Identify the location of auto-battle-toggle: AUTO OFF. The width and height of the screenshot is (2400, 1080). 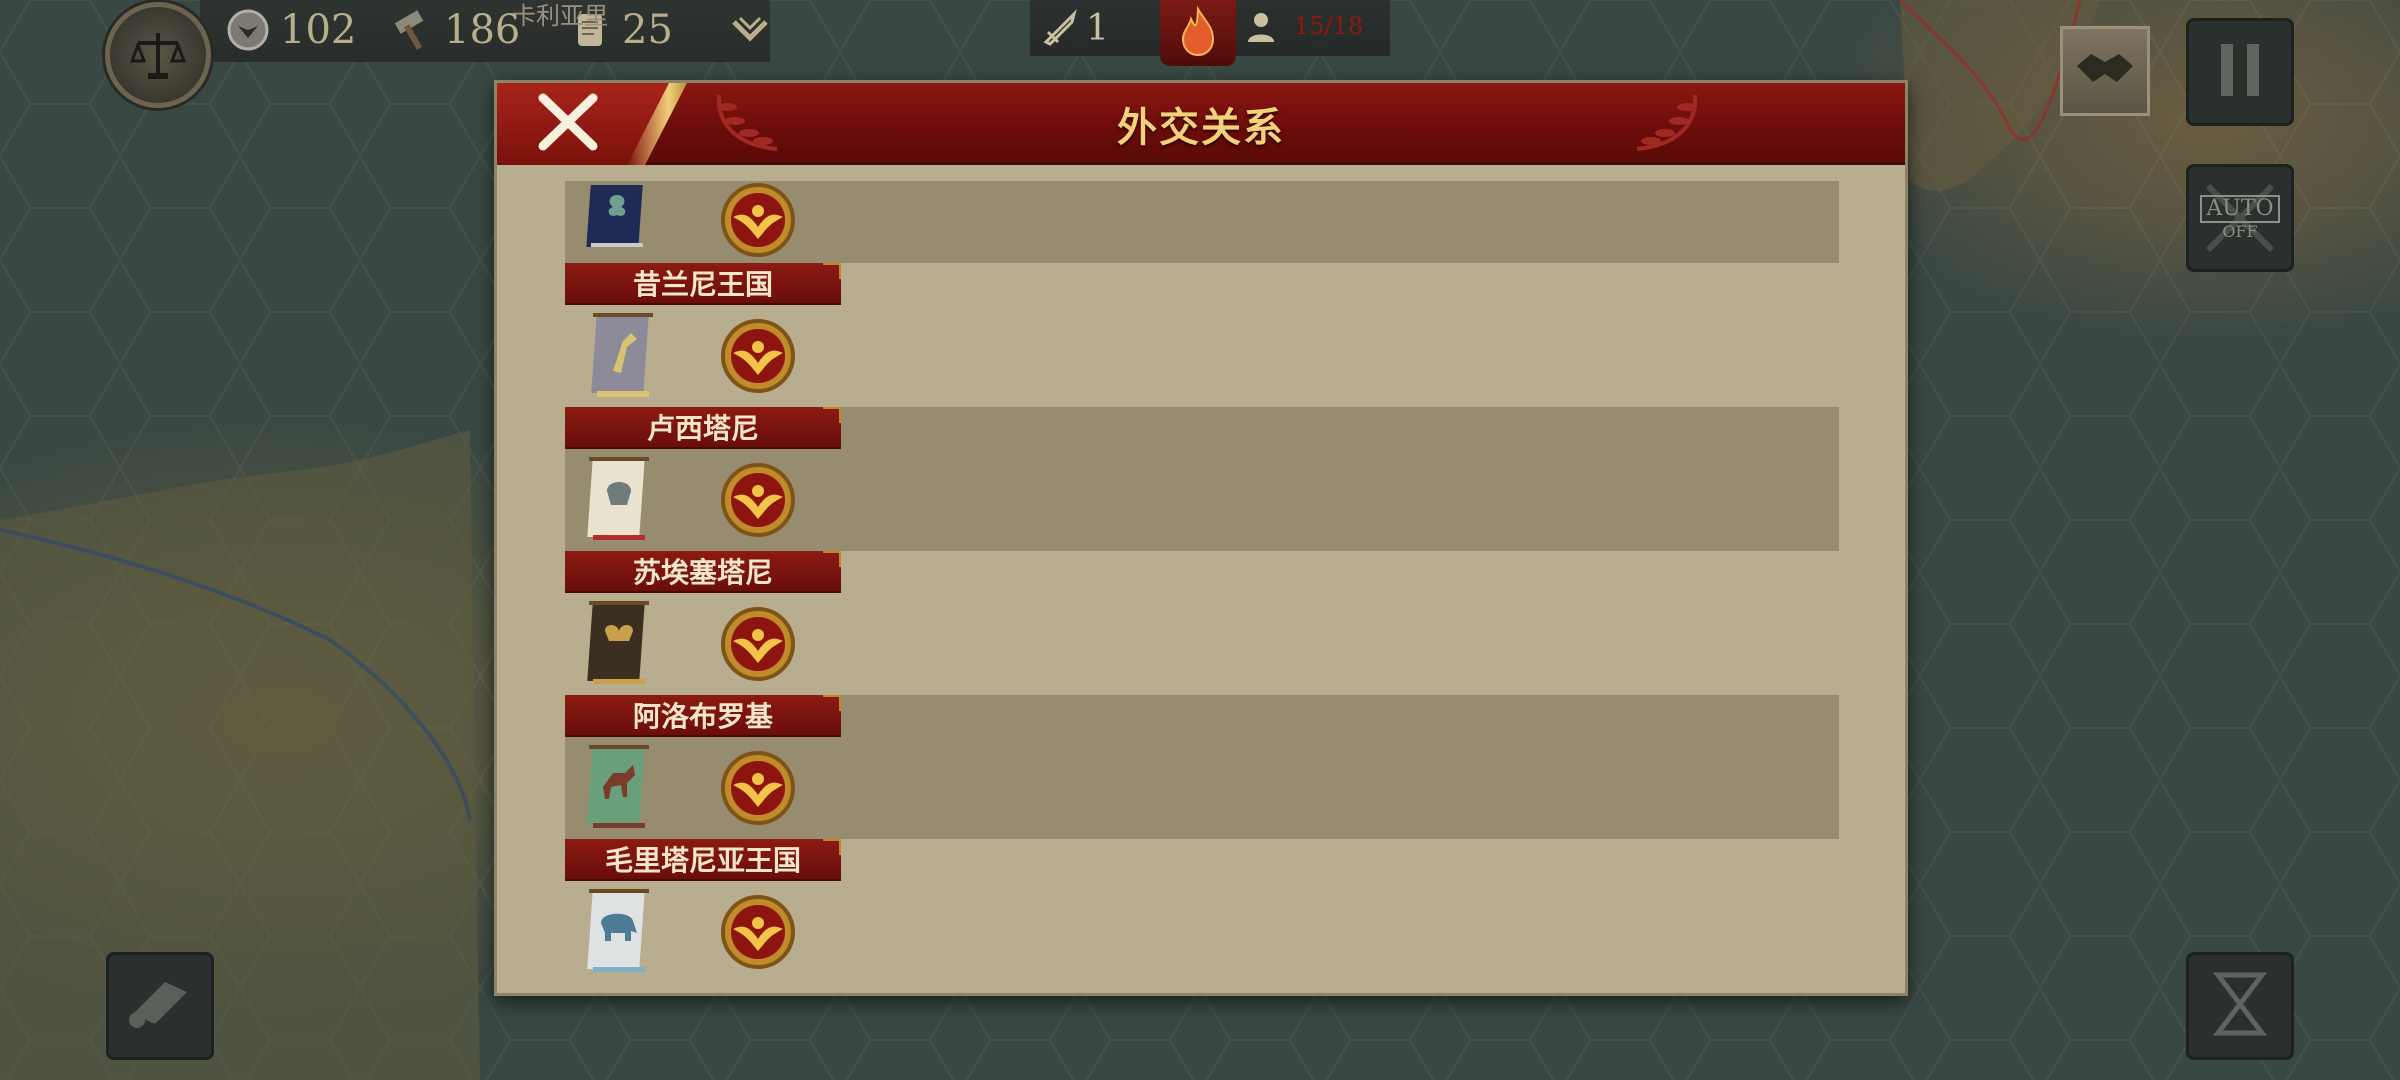
(2240, 218).